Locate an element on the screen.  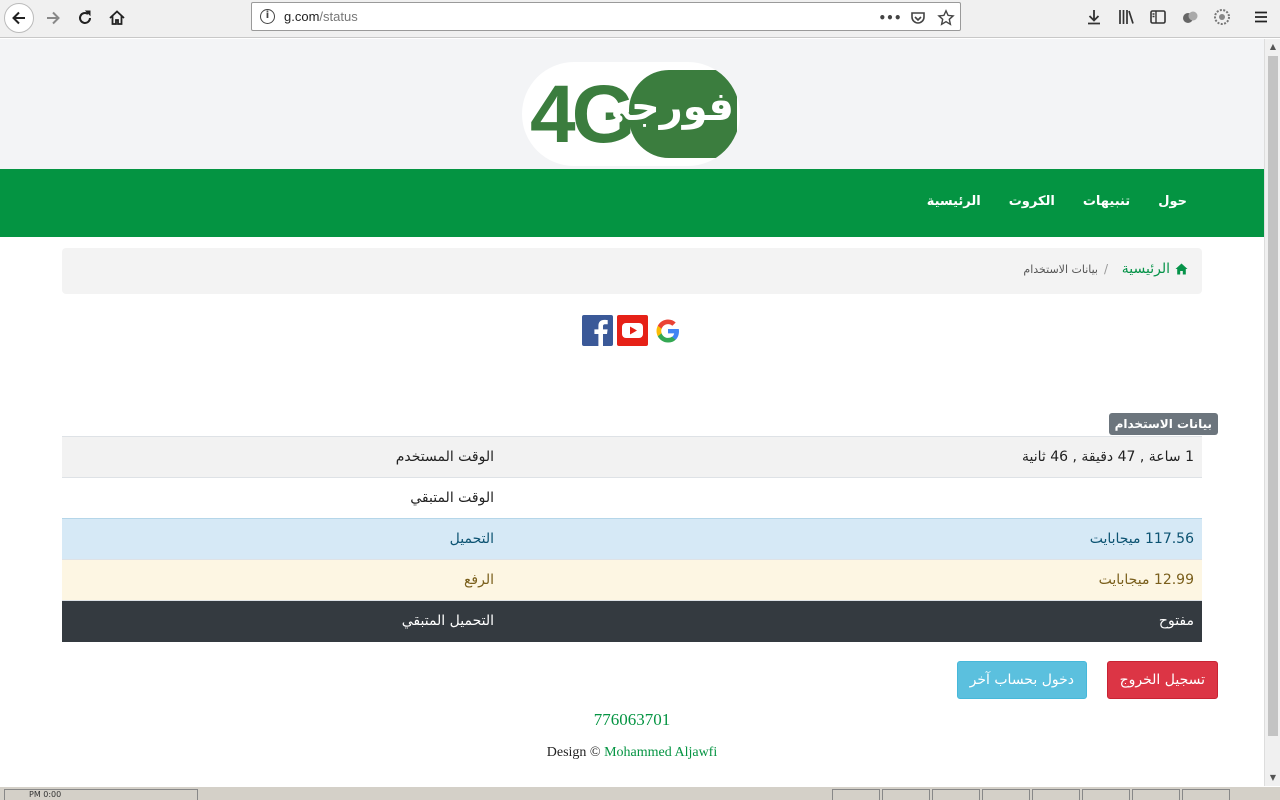
usage-value: 12.99 ميجابايت is located at coordinates (852, 580).